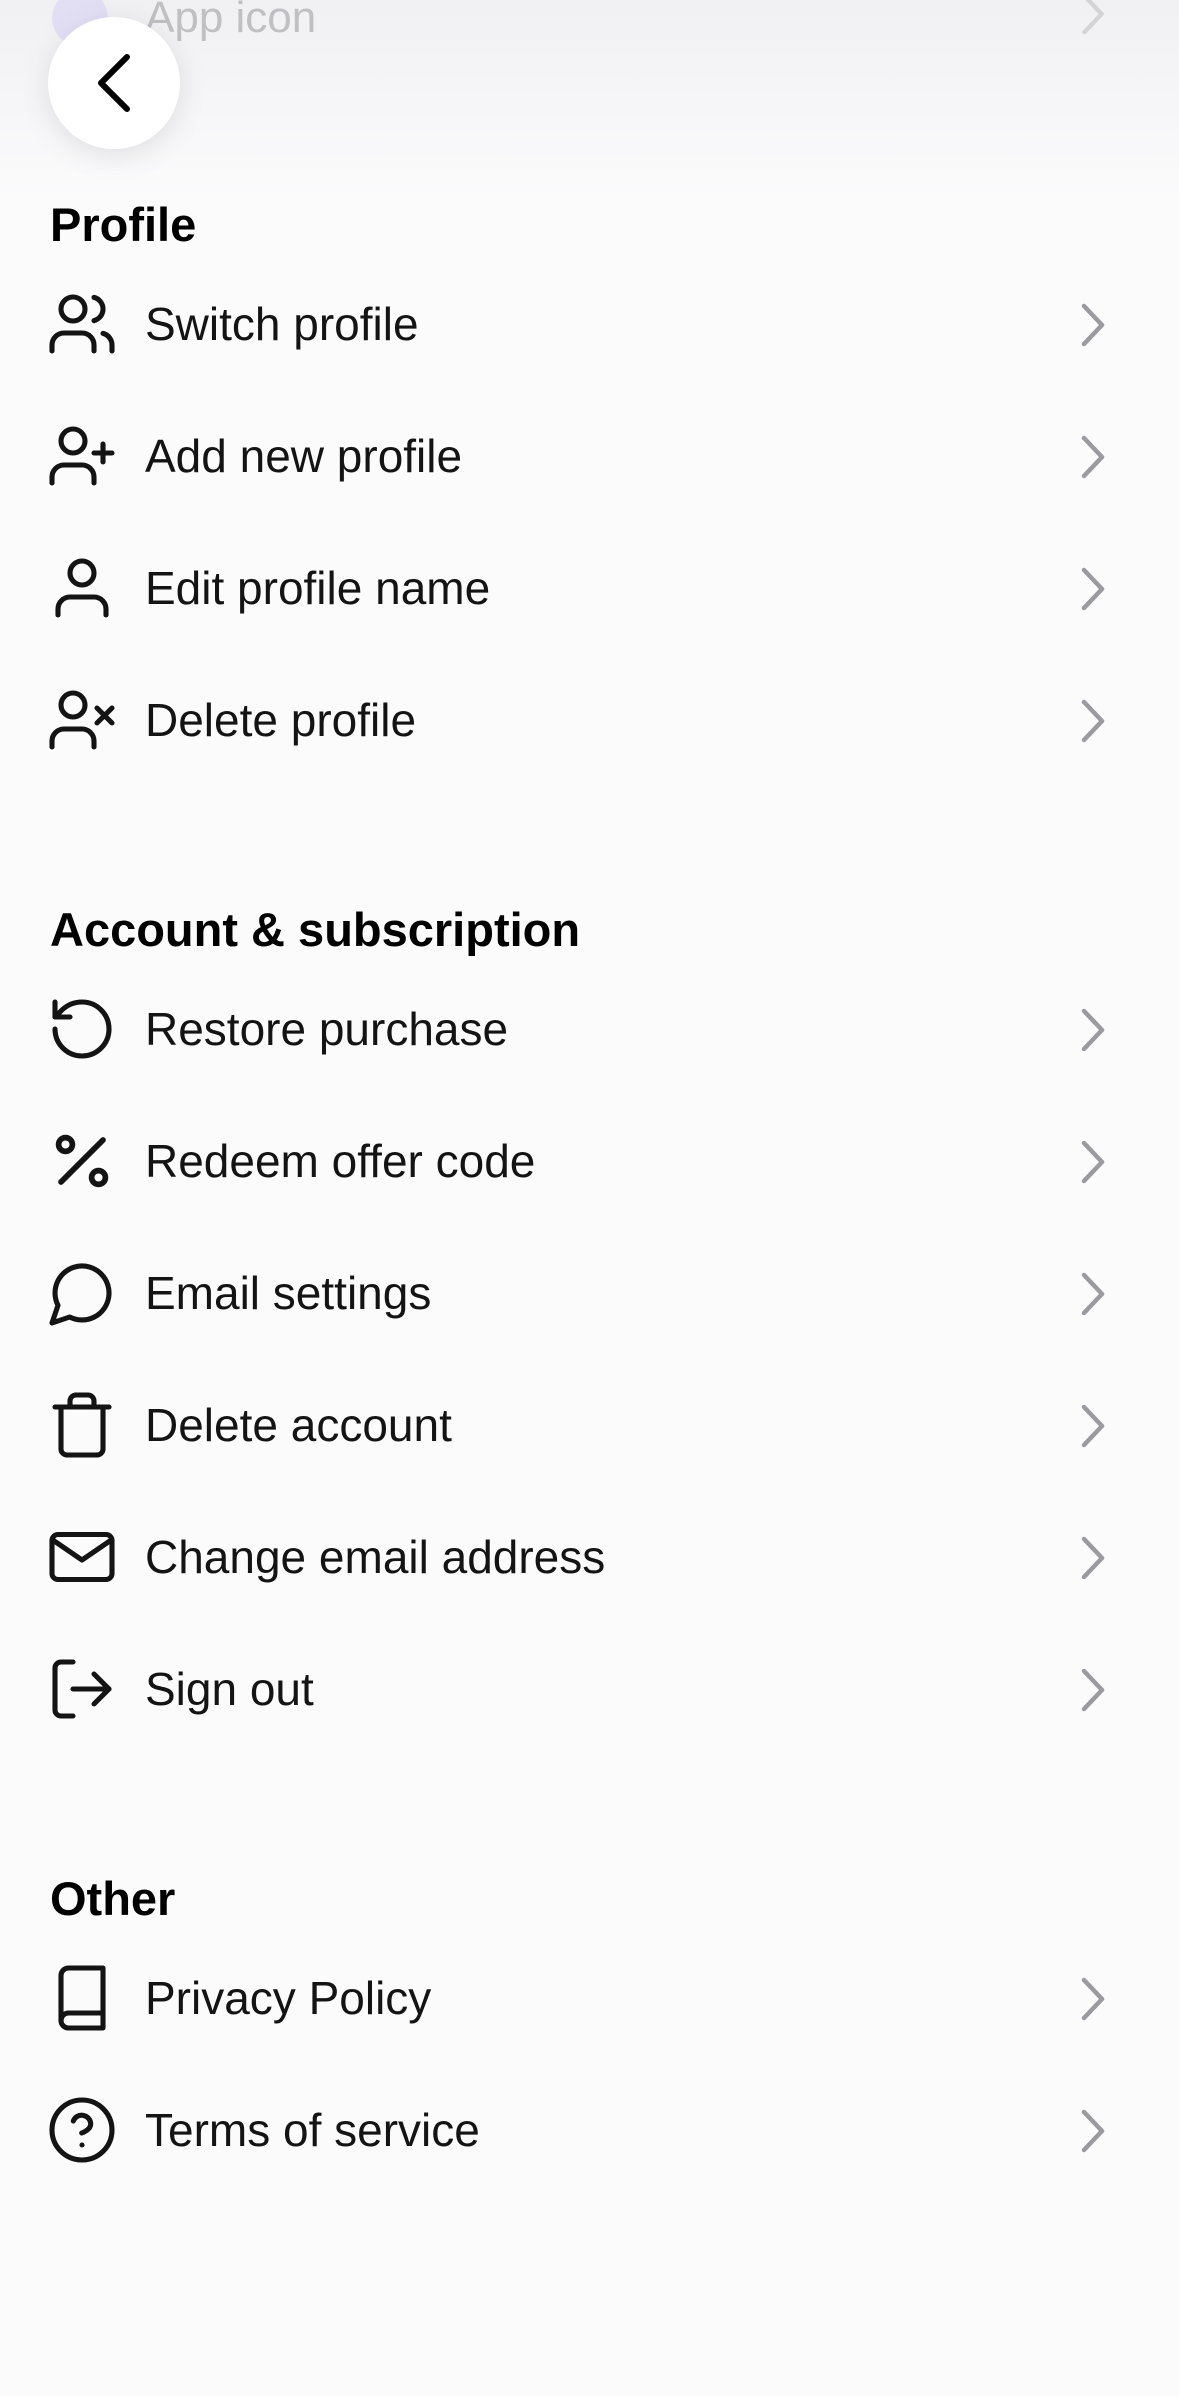  Describe the element at coordinates (312, 2130) in the screenshot. I see `terms-of-service-label: Terms of service` at that location.